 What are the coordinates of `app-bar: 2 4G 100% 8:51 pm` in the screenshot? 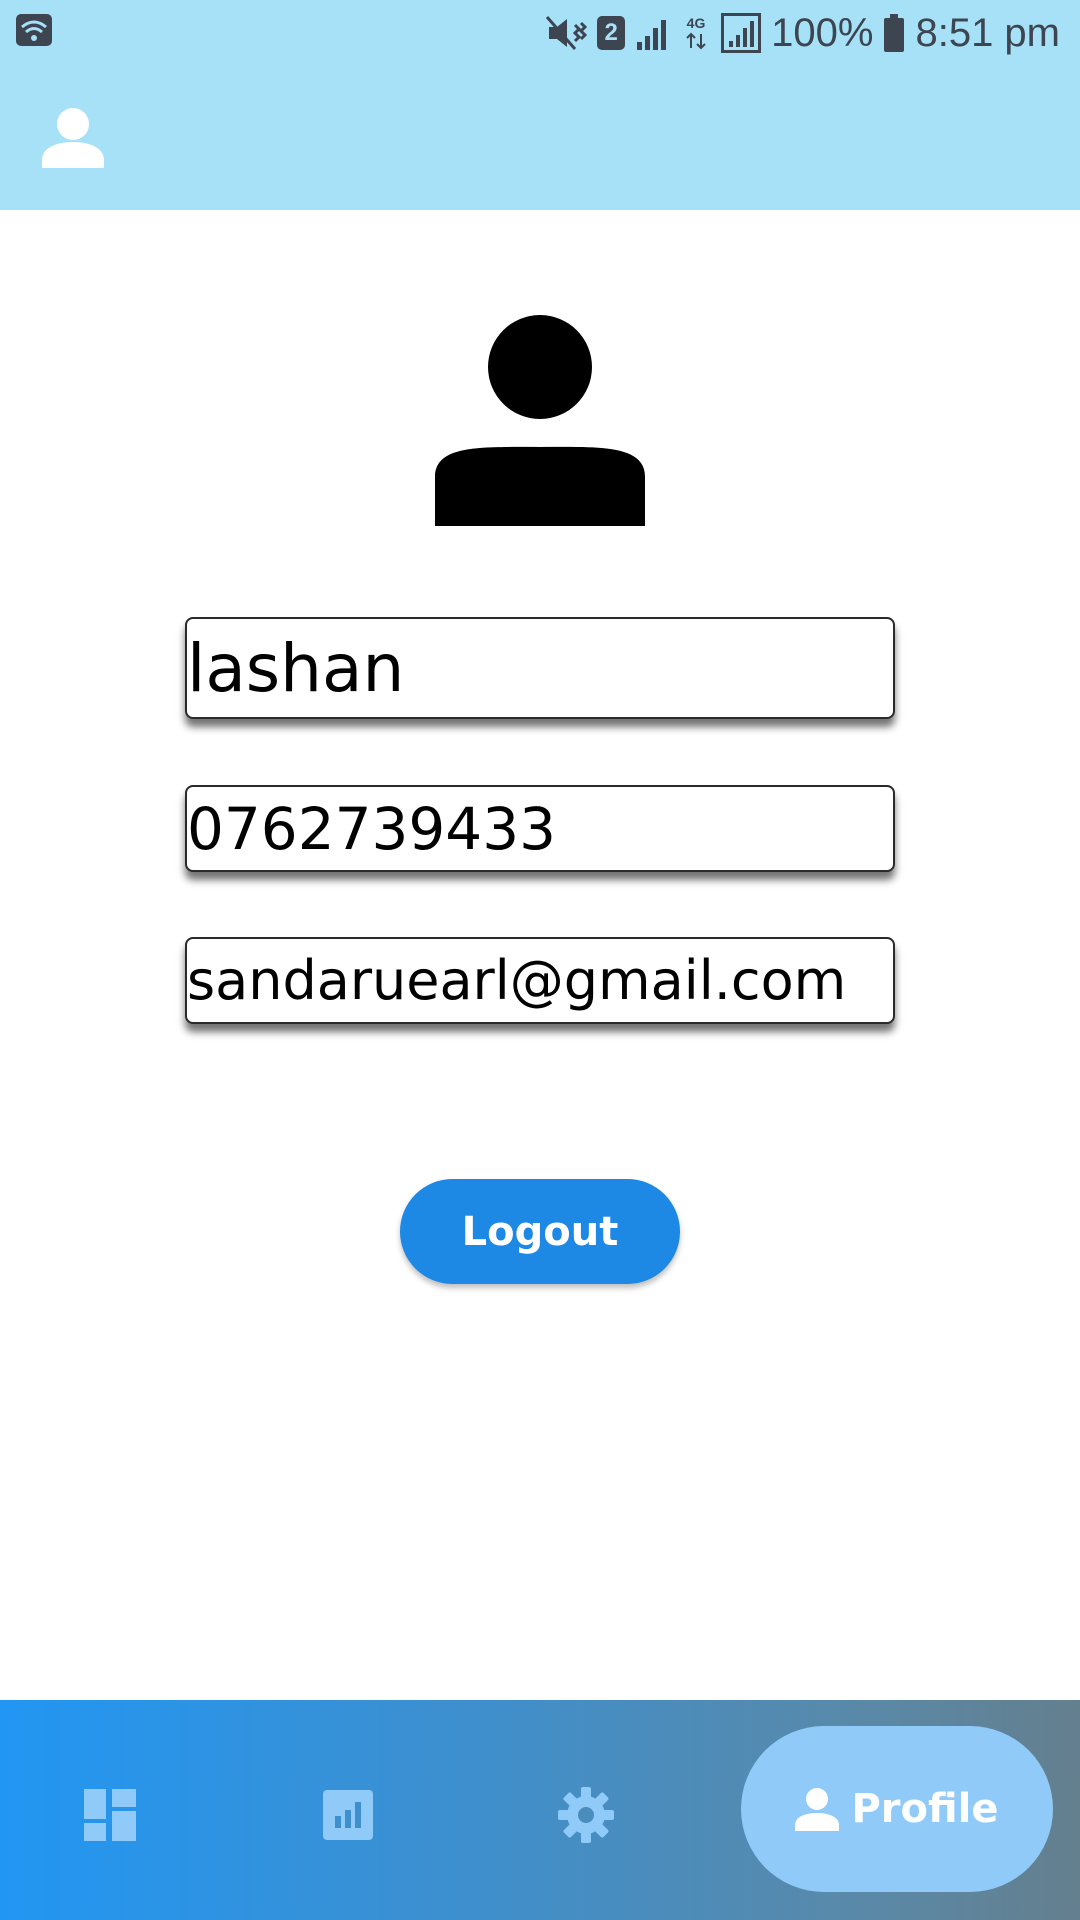 It's located at (540, 105).